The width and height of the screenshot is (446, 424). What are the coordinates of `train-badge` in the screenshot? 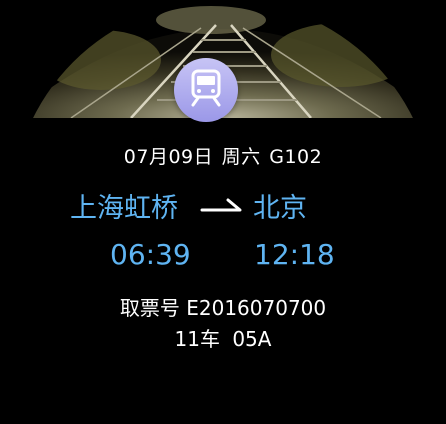 It's located at (206, 90).